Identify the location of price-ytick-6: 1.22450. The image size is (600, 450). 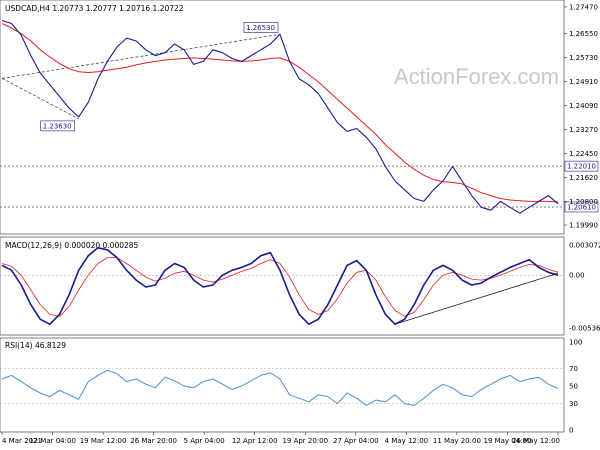
(583, 154).